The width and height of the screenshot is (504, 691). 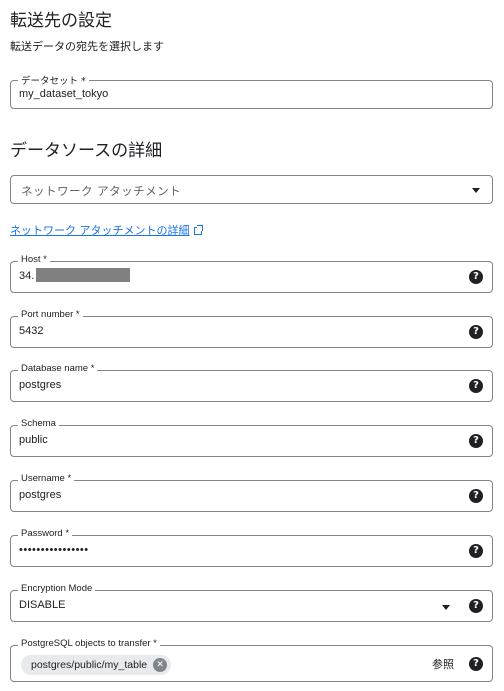 I want to click on external-link-icon, so click(x=198, y=230).